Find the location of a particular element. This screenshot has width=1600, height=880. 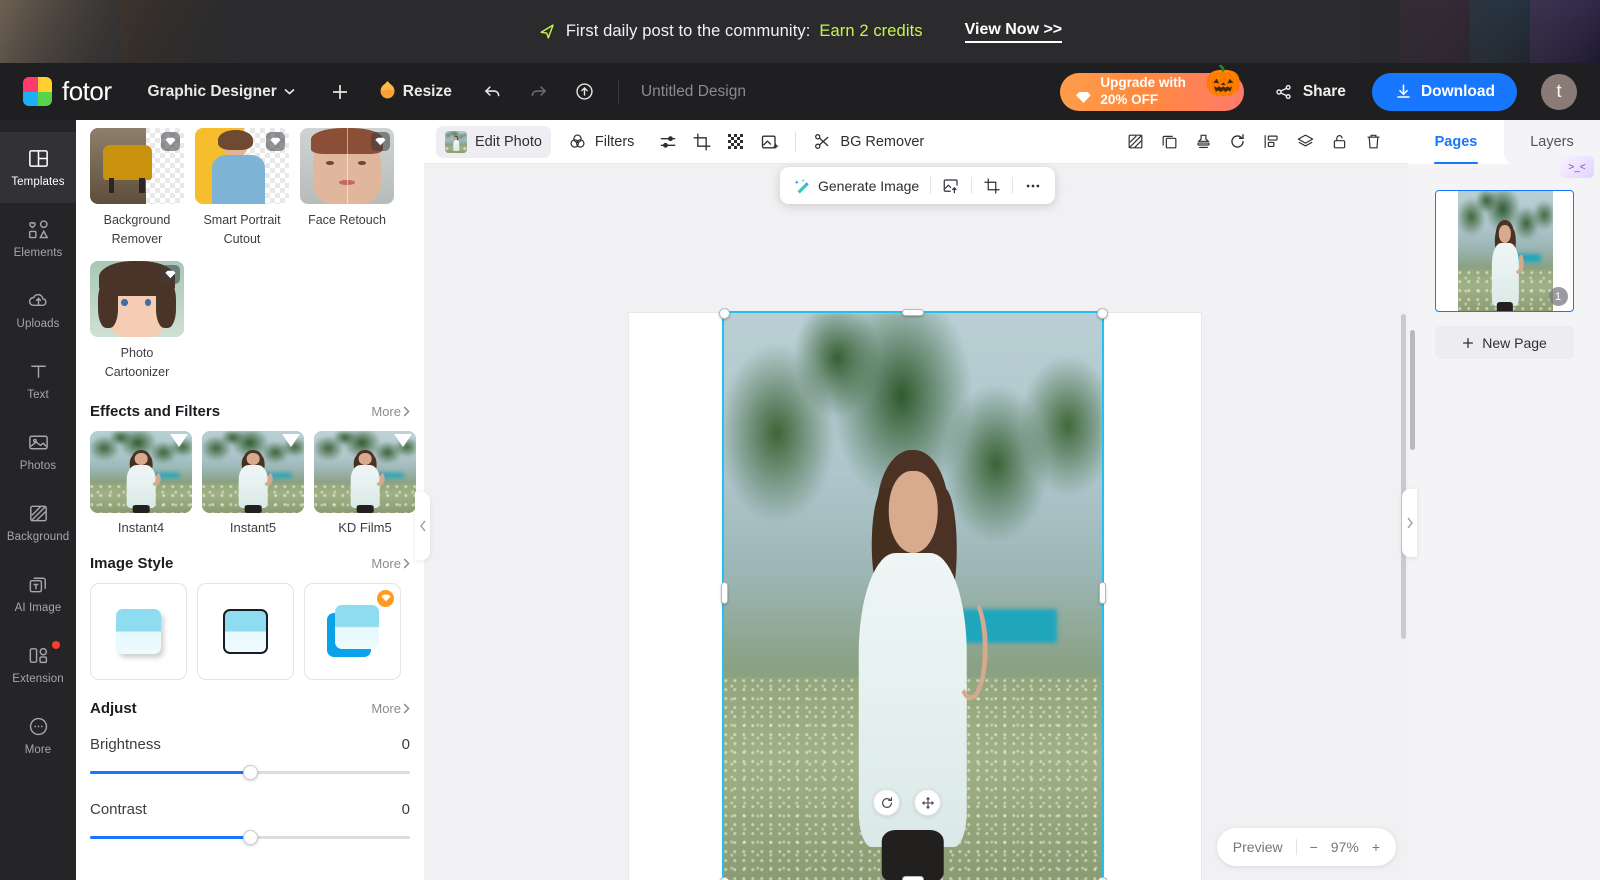

sidebar-item-ai-image: AI Image is located at coordinates (38, 593).